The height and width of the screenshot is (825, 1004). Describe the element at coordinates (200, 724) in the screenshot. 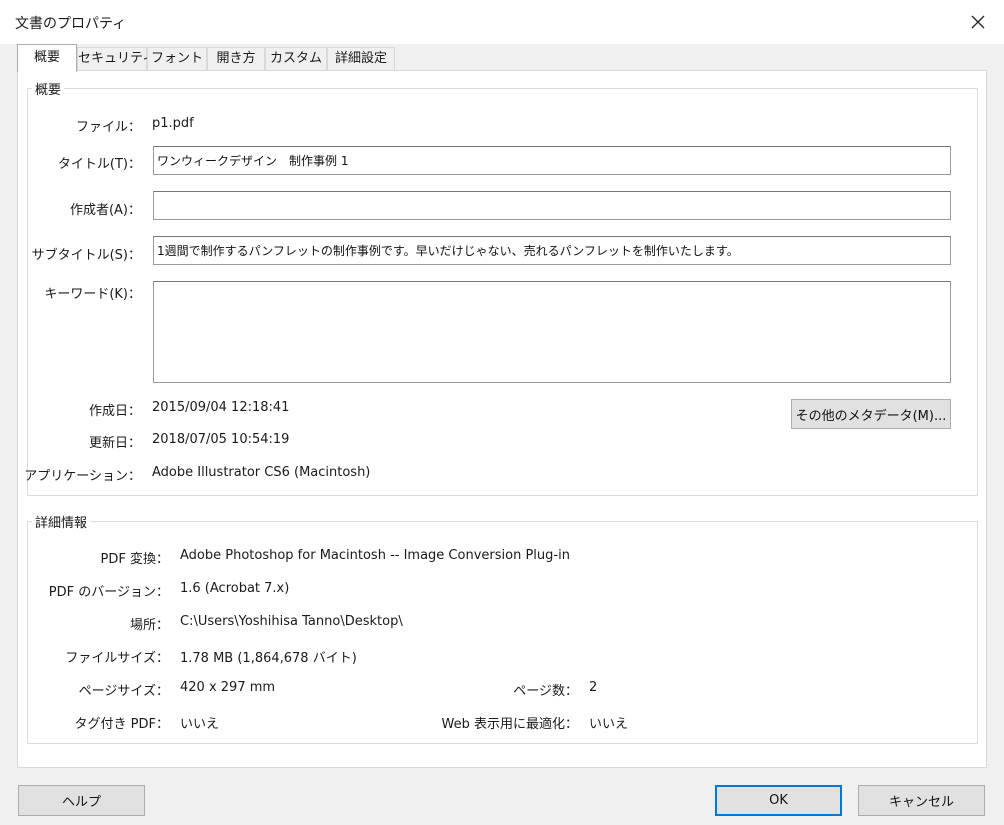

I see `tagged-pdf-value: いいえ` at that location.